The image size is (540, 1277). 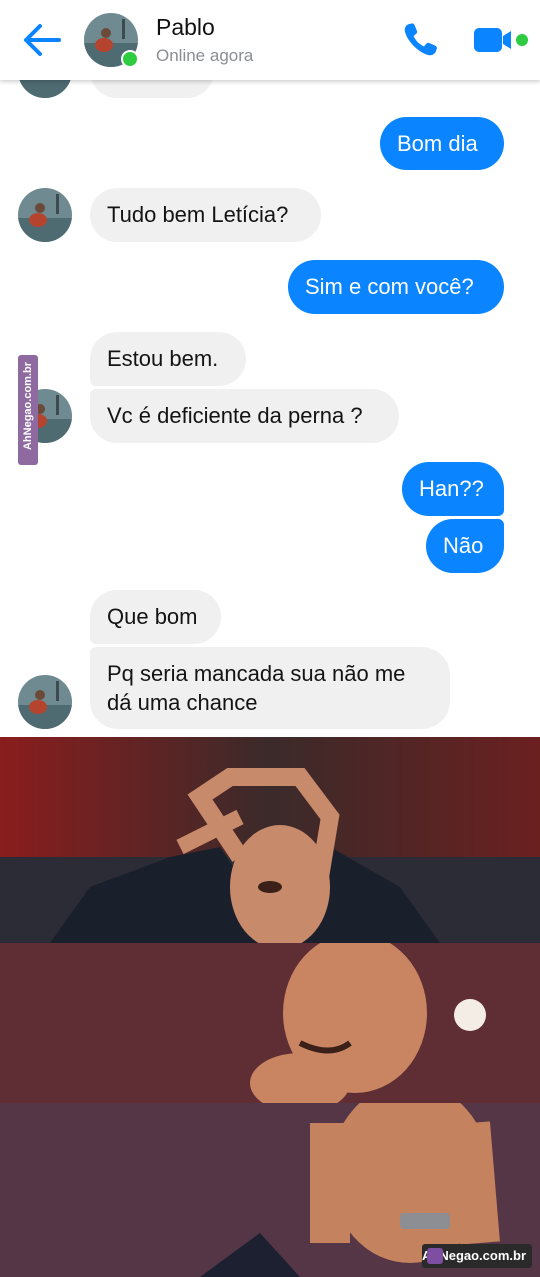 I want to click on phone-icon, so click(x=420, y=40).